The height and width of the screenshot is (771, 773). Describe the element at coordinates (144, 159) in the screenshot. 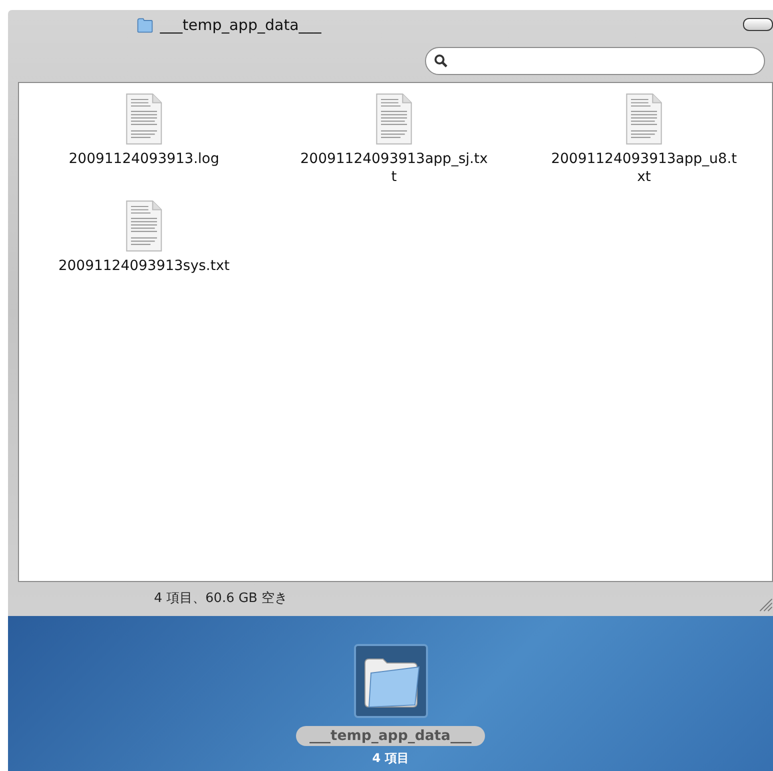

I see `file-name: 20091124093913.log` at that location.